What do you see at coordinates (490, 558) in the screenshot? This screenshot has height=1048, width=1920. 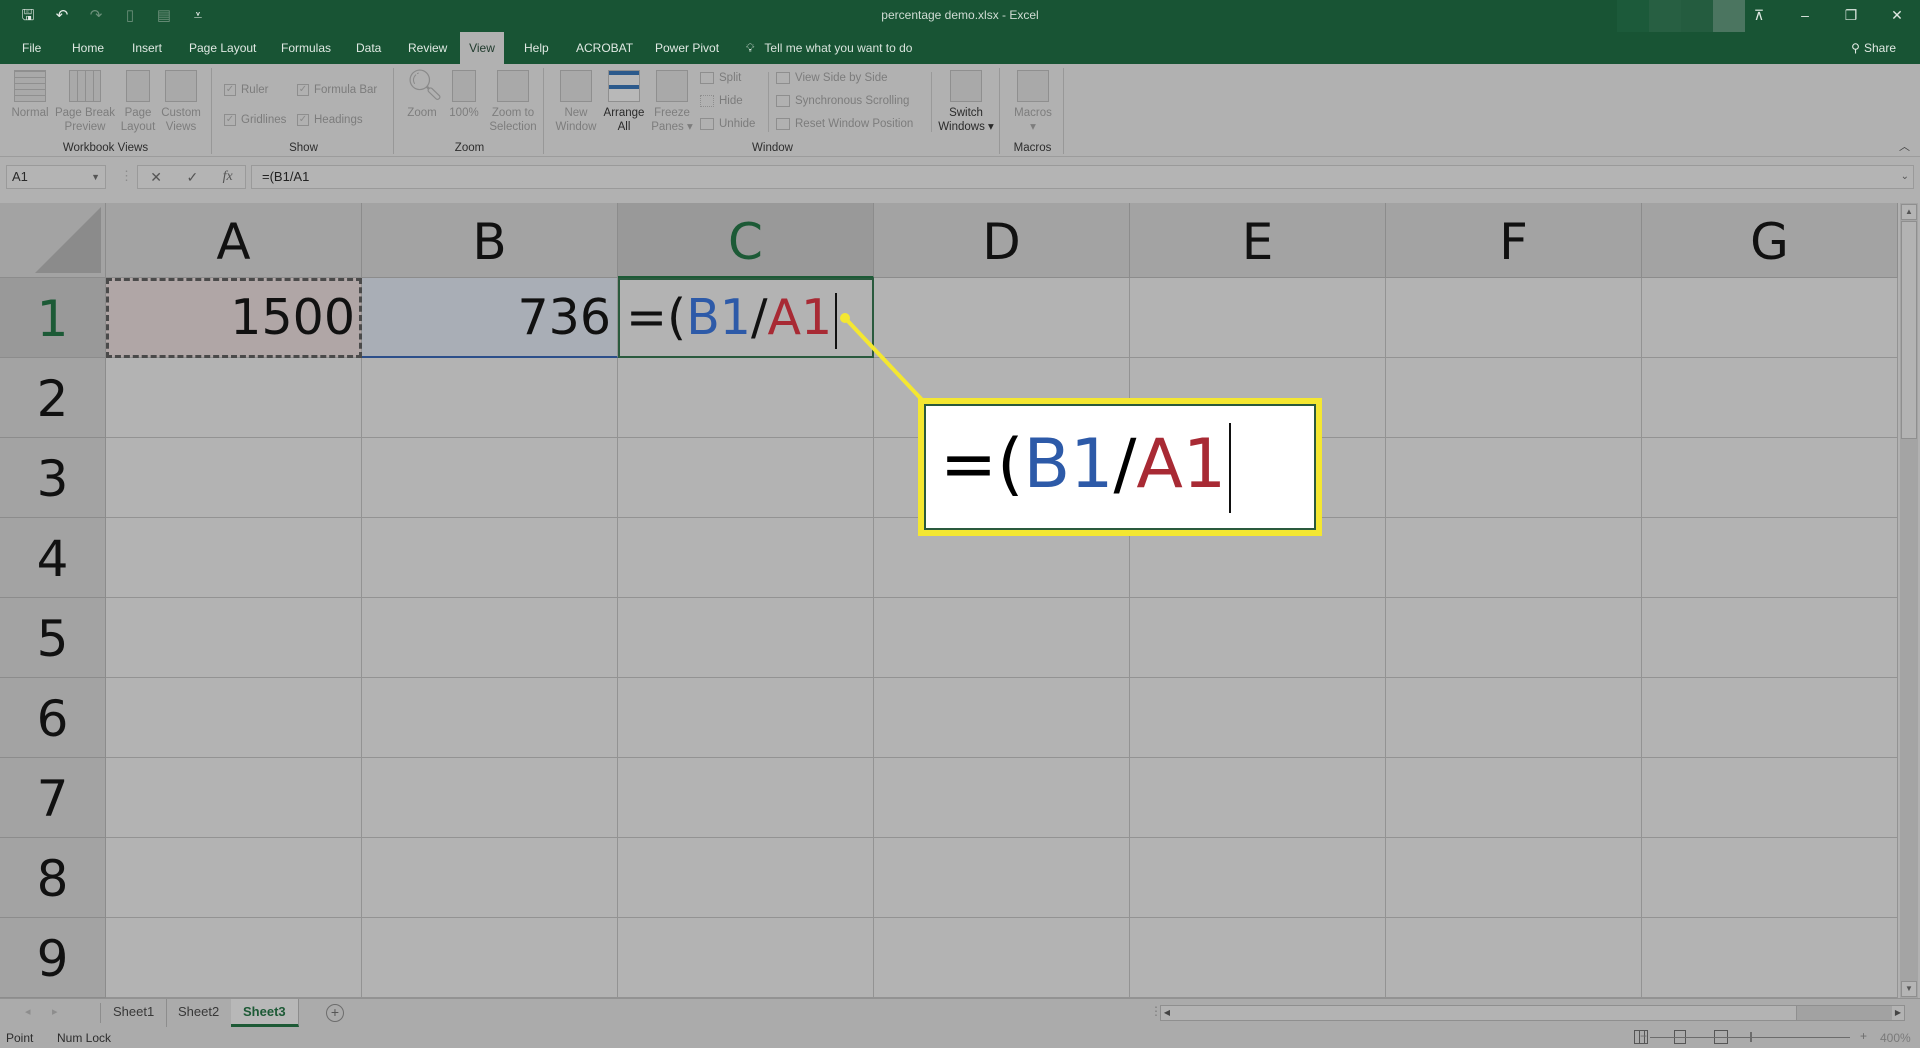 I see `cell-b4` at bounding box center [490, 558].